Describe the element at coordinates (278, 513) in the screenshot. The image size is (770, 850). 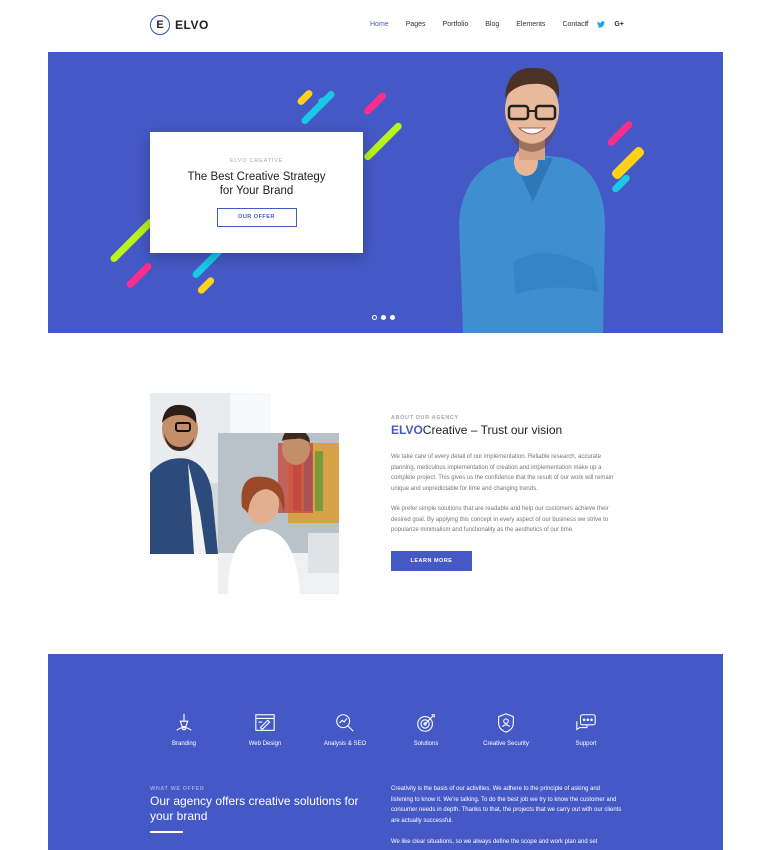
I see `team-photo-woman` at that location.